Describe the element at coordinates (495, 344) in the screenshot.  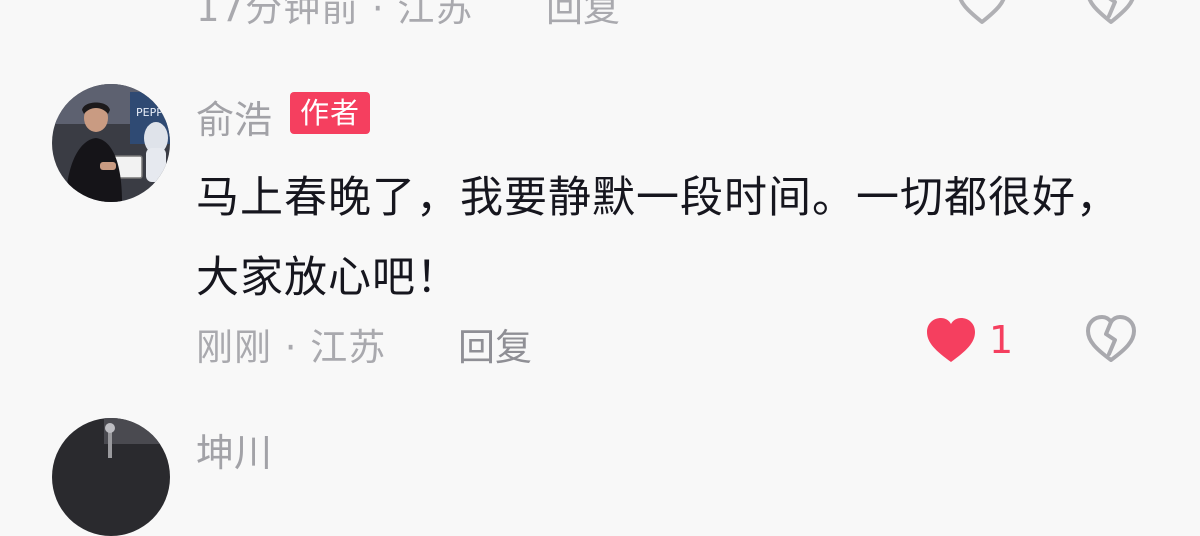
I see `reply-button: 回复` at that location.